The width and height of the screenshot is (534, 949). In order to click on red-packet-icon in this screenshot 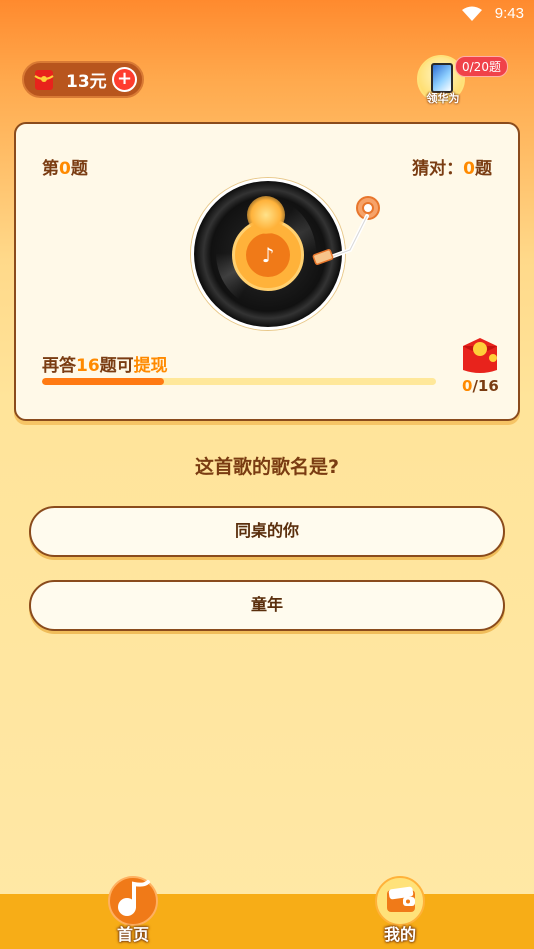, I will do `click(44, 79)`.